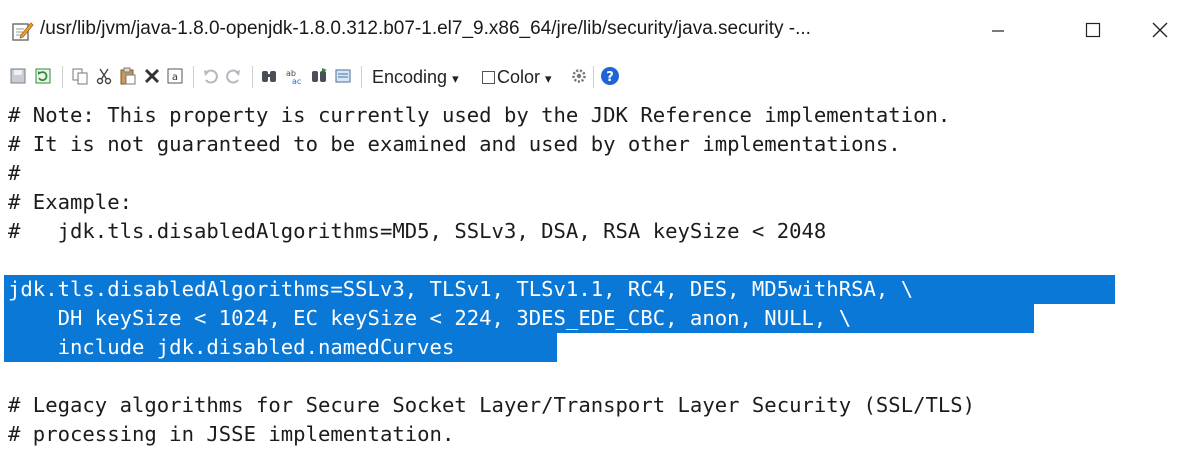  What do you see at coordinates (210, 76) in the screenshot?
I see `undo-icon` at bounding box center [210, 76].